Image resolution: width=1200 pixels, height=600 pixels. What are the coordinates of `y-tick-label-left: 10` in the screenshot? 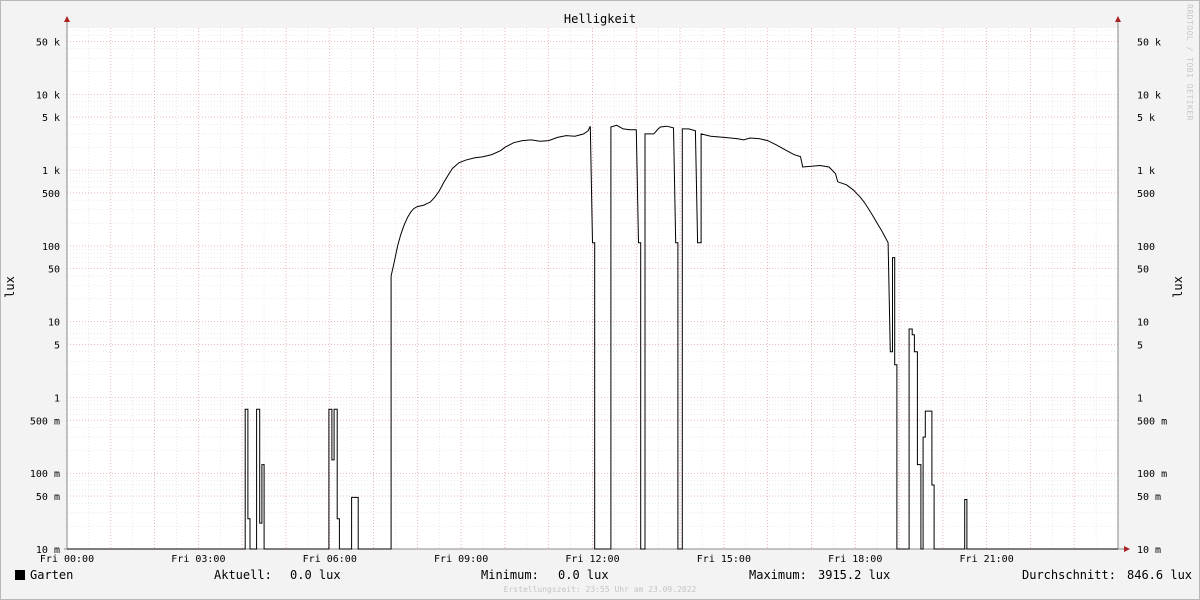 It's located at (54, 323).